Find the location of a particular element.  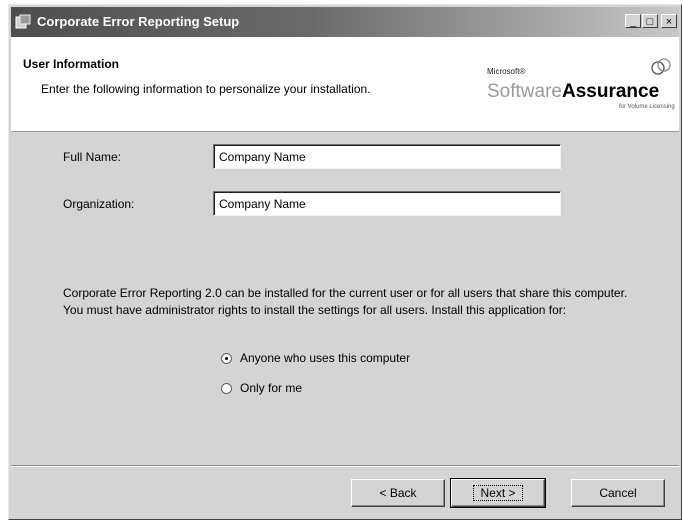

radio-label-only-me: Only for me is located at coordinates (271, 388).